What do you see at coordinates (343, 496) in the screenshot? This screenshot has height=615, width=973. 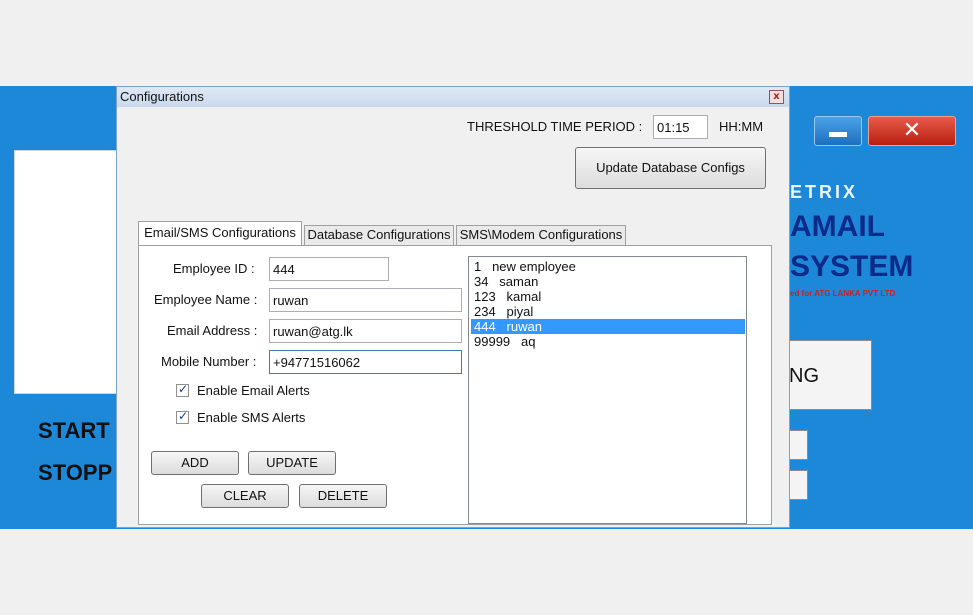 I see `delete-button: DELETE` at bounding box center [343, 496].